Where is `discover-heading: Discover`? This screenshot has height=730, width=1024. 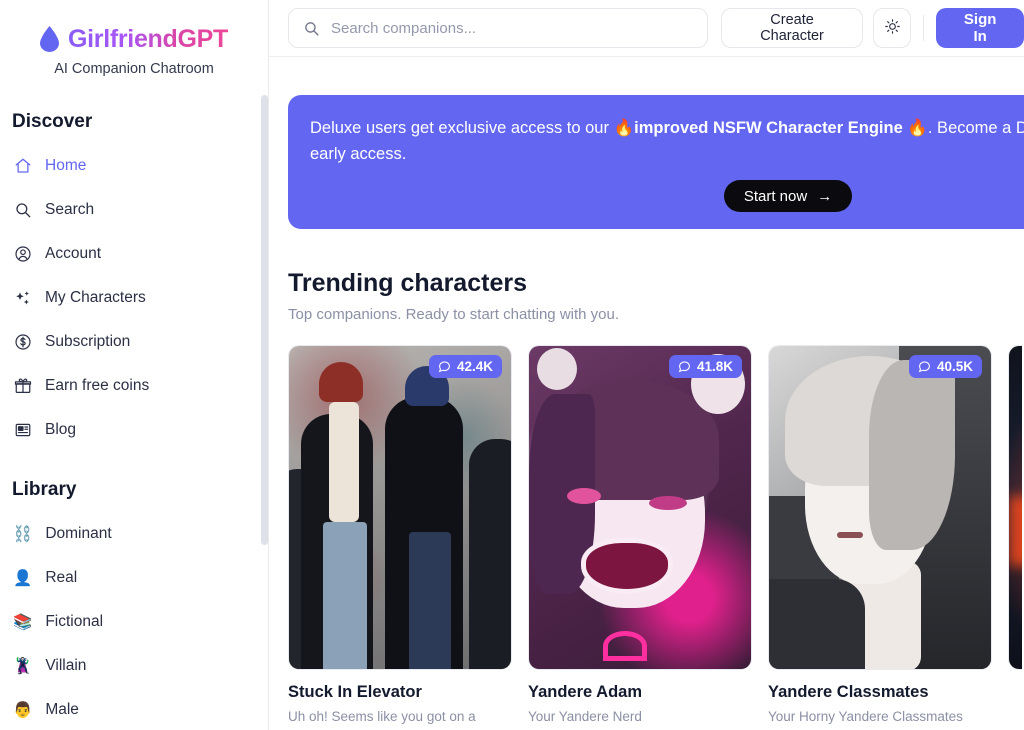
discover-heading: Discover is located at coordinates (52, 121).